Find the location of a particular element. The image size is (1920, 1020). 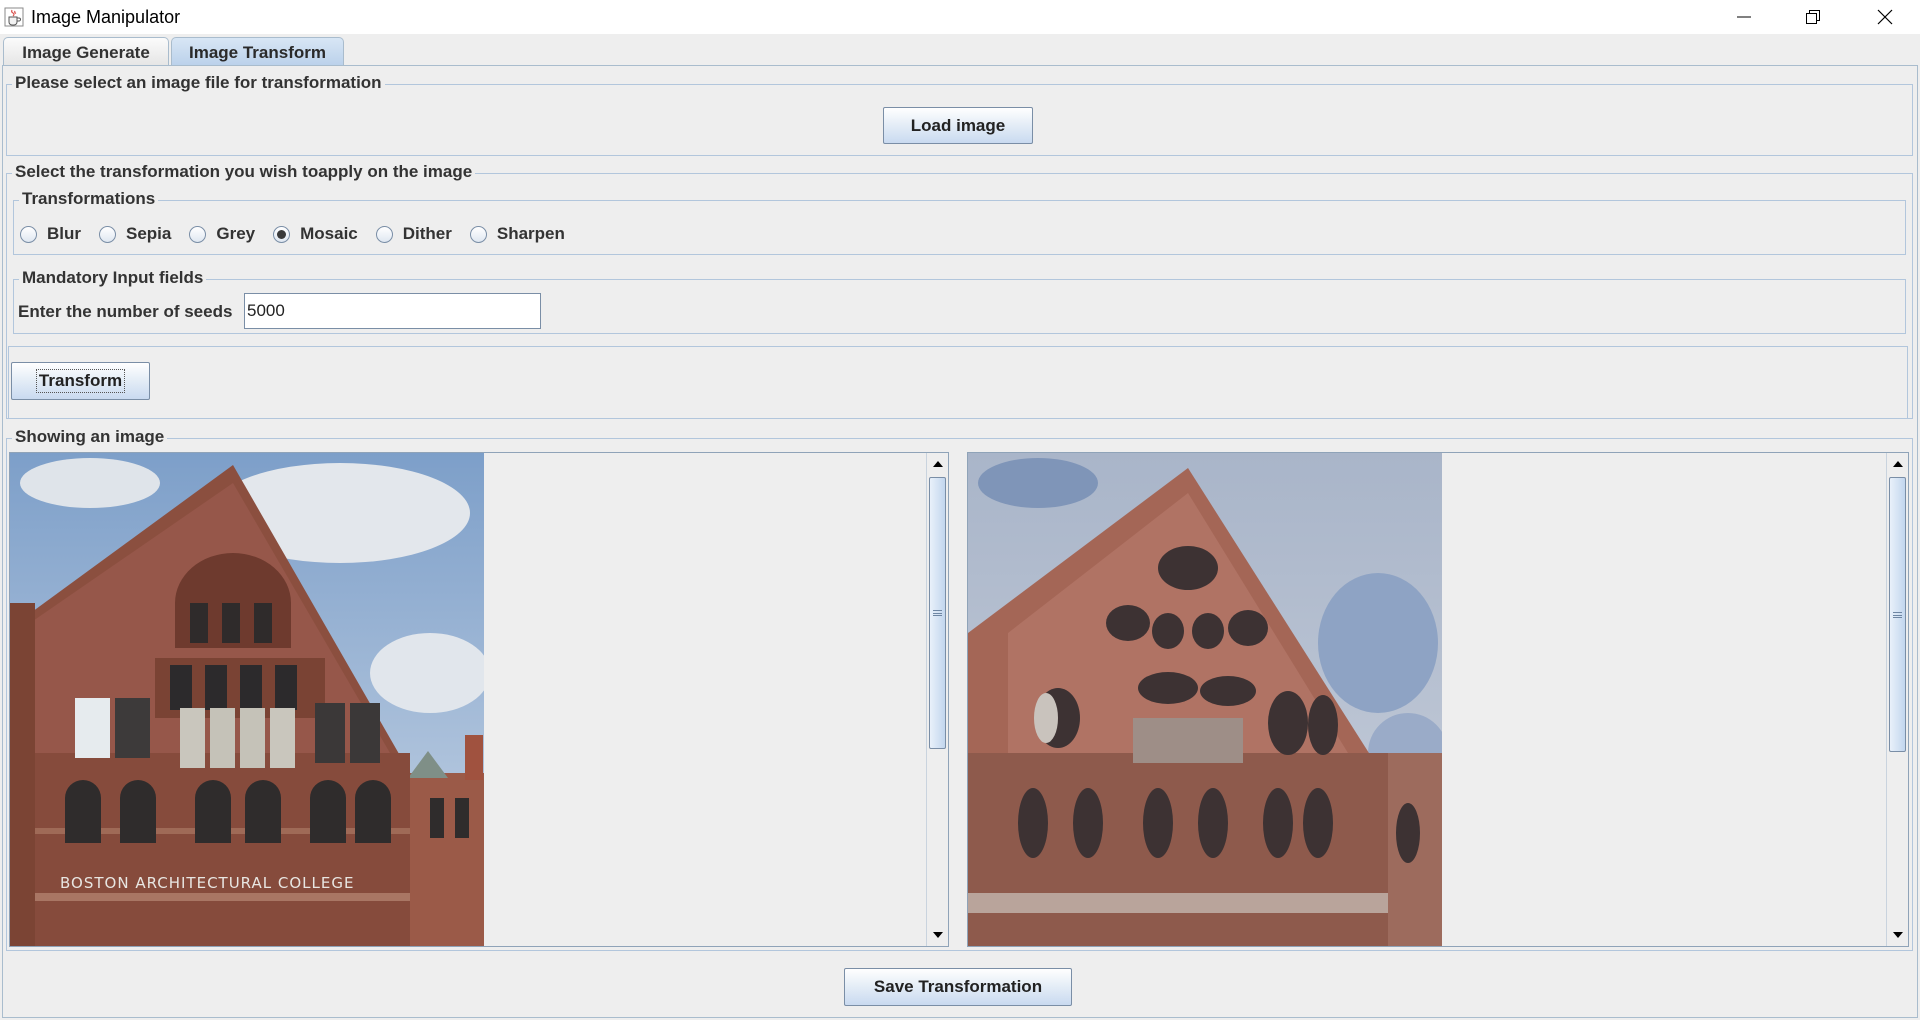

close-button is located at coordinates (1885, 17).